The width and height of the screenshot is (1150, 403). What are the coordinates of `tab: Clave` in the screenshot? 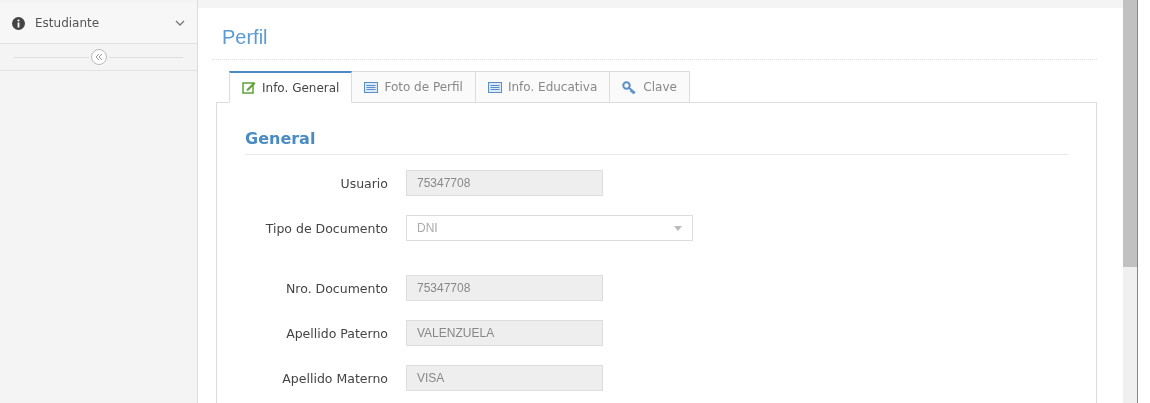 It's located at (650, 87).